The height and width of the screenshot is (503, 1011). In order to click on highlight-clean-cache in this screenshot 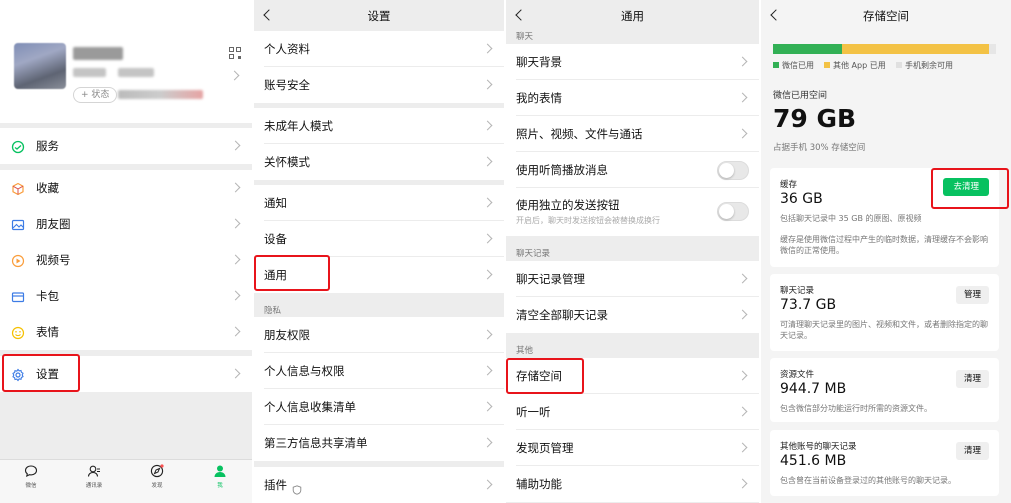, I will do `click(970, 188)`.